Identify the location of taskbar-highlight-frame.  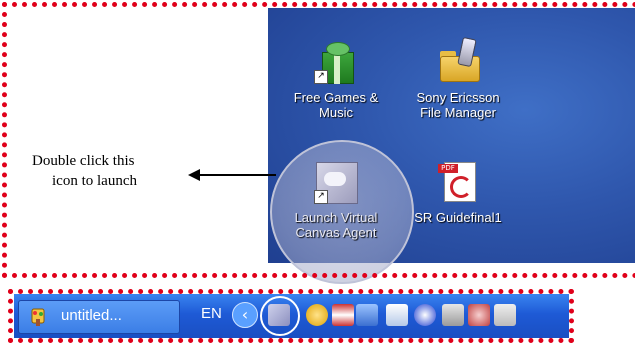
(291, 316).